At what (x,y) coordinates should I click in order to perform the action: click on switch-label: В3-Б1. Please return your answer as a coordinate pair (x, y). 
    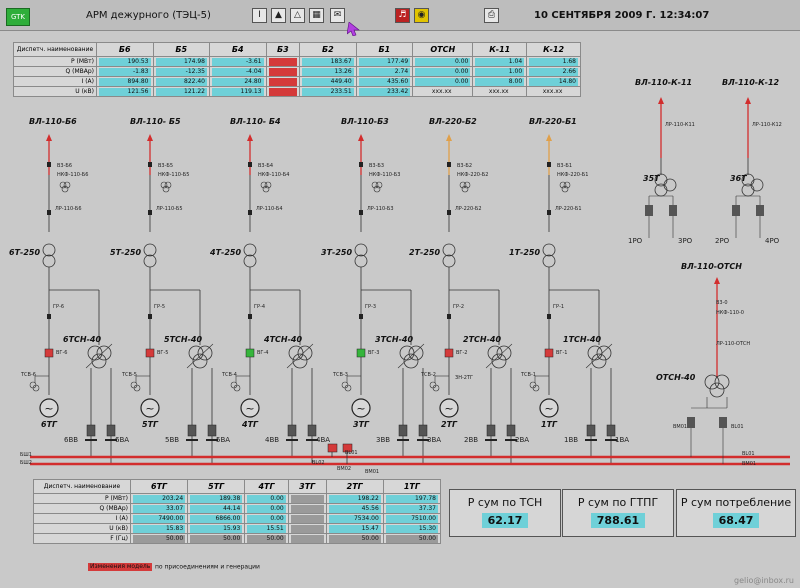
    Looking at the image, I should click on (565, 166).